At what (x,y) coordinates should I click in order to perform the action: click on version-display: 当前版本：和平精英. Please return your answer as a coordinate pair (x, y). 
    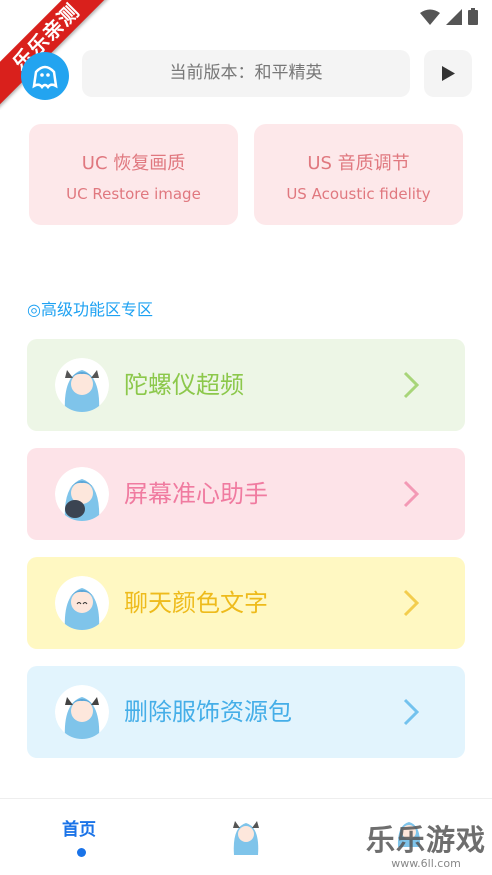
    Looking at the image, I should click on (246, 73).